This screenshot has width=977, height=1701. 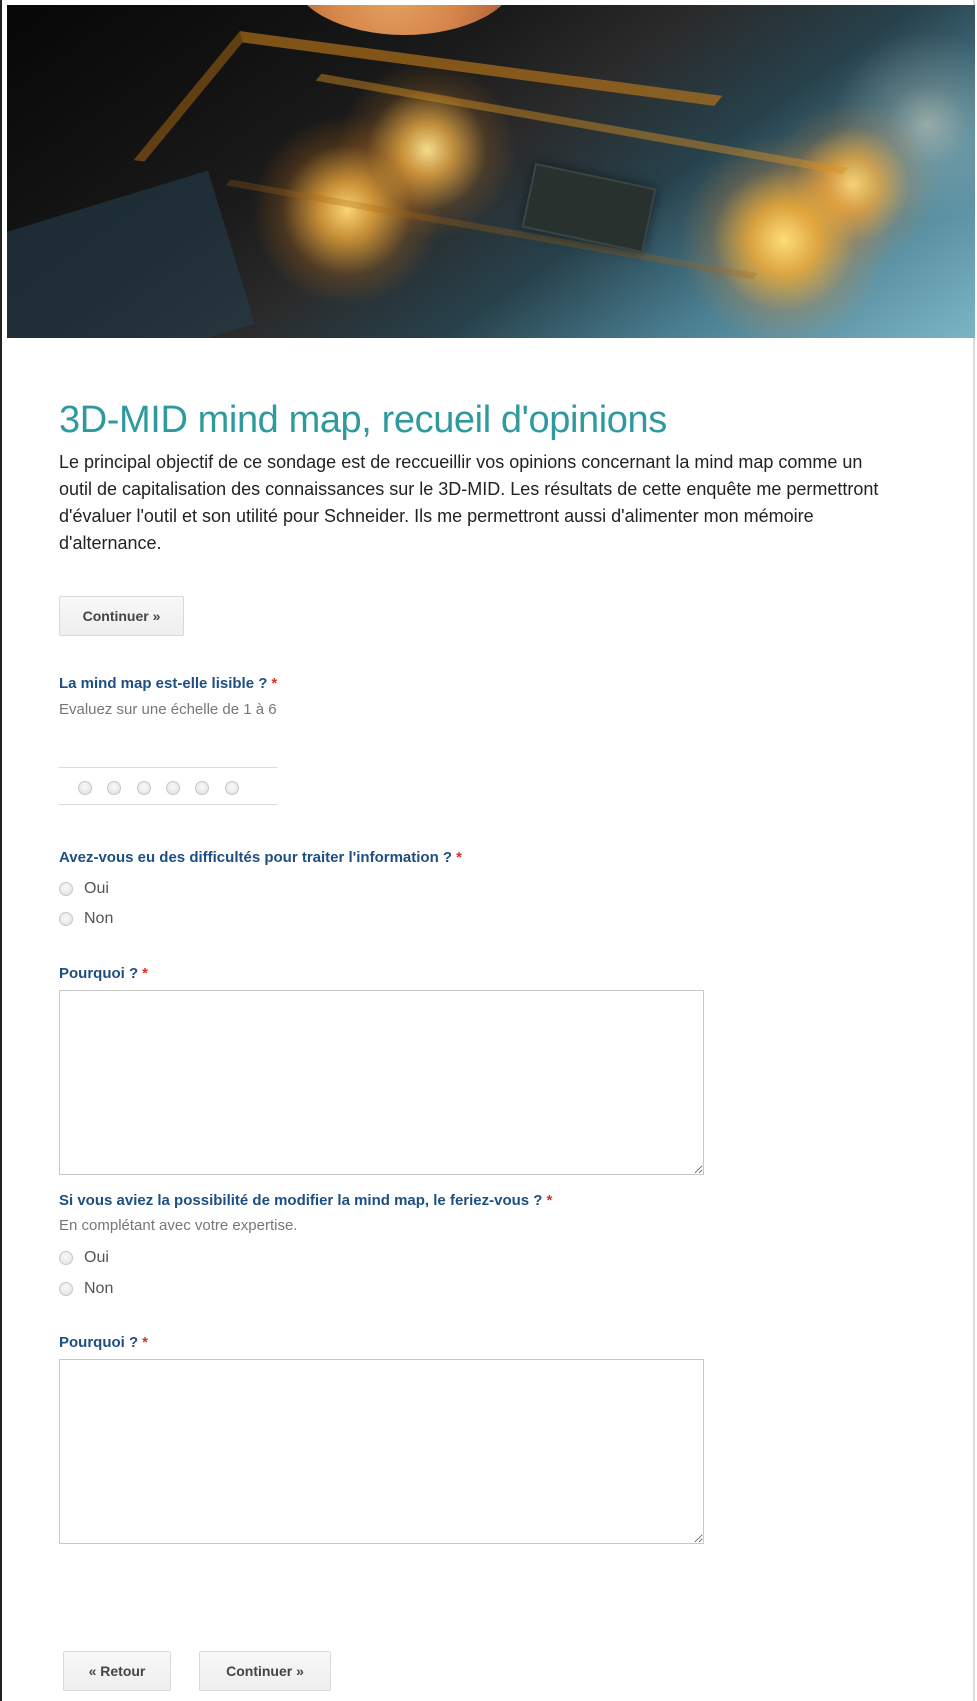 What do you see at coordinates (96, 1258) in the screenshot?
I see `modify-oui-label: Oui` at bounding box center [96, 1258].